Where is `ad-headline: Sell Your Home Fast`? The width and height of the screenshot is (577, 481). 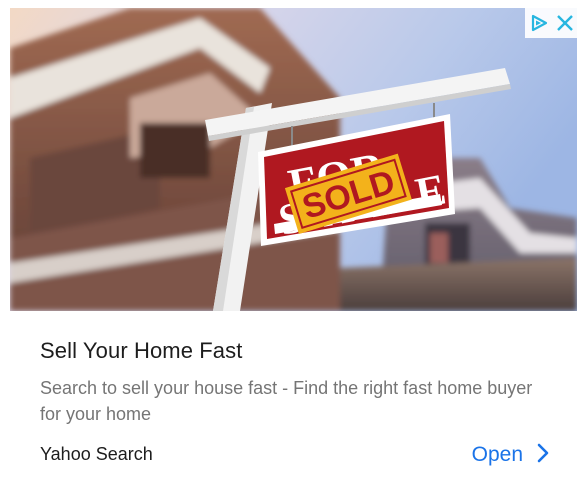
ad-headline: Sell Your Home Fast is located at coordinates (141, 351).